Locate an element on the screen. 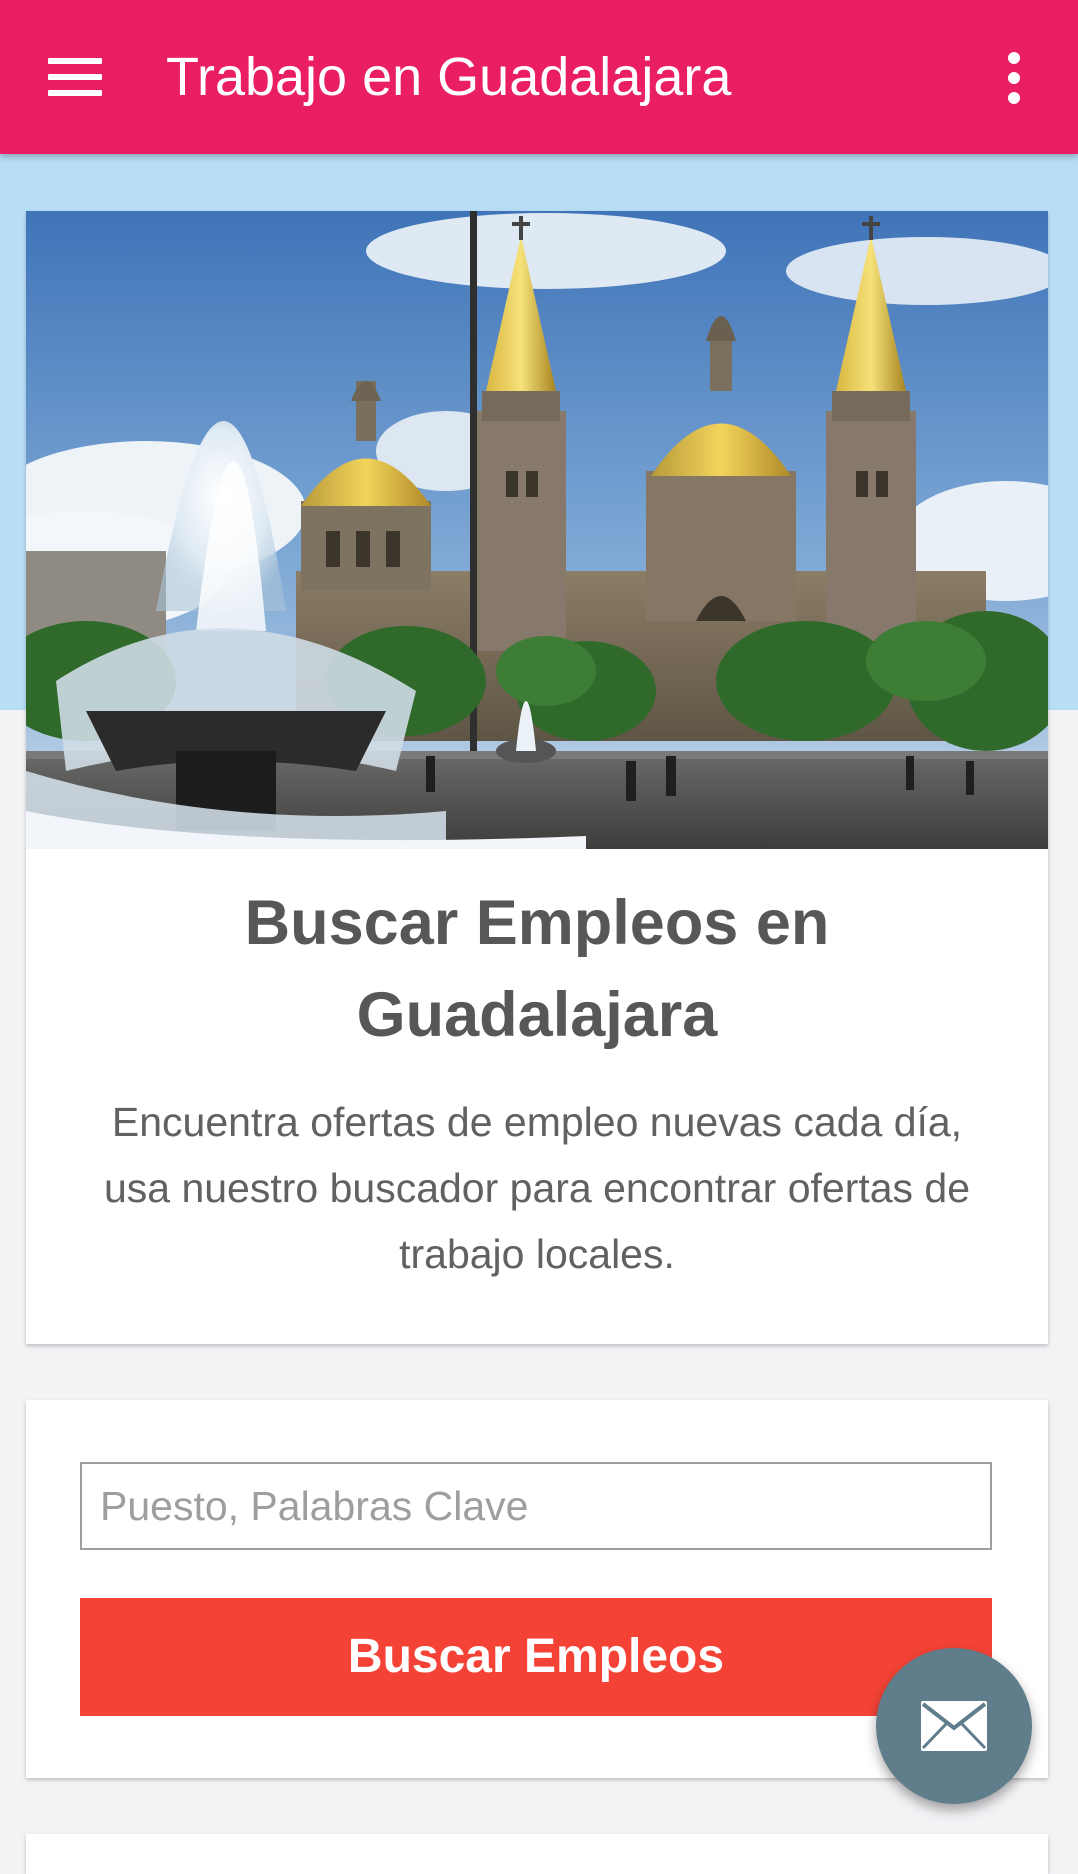 The image size is (1078, 1874). search-jobs-button: Buscar Empleos is located at coordinates (536, 1657).